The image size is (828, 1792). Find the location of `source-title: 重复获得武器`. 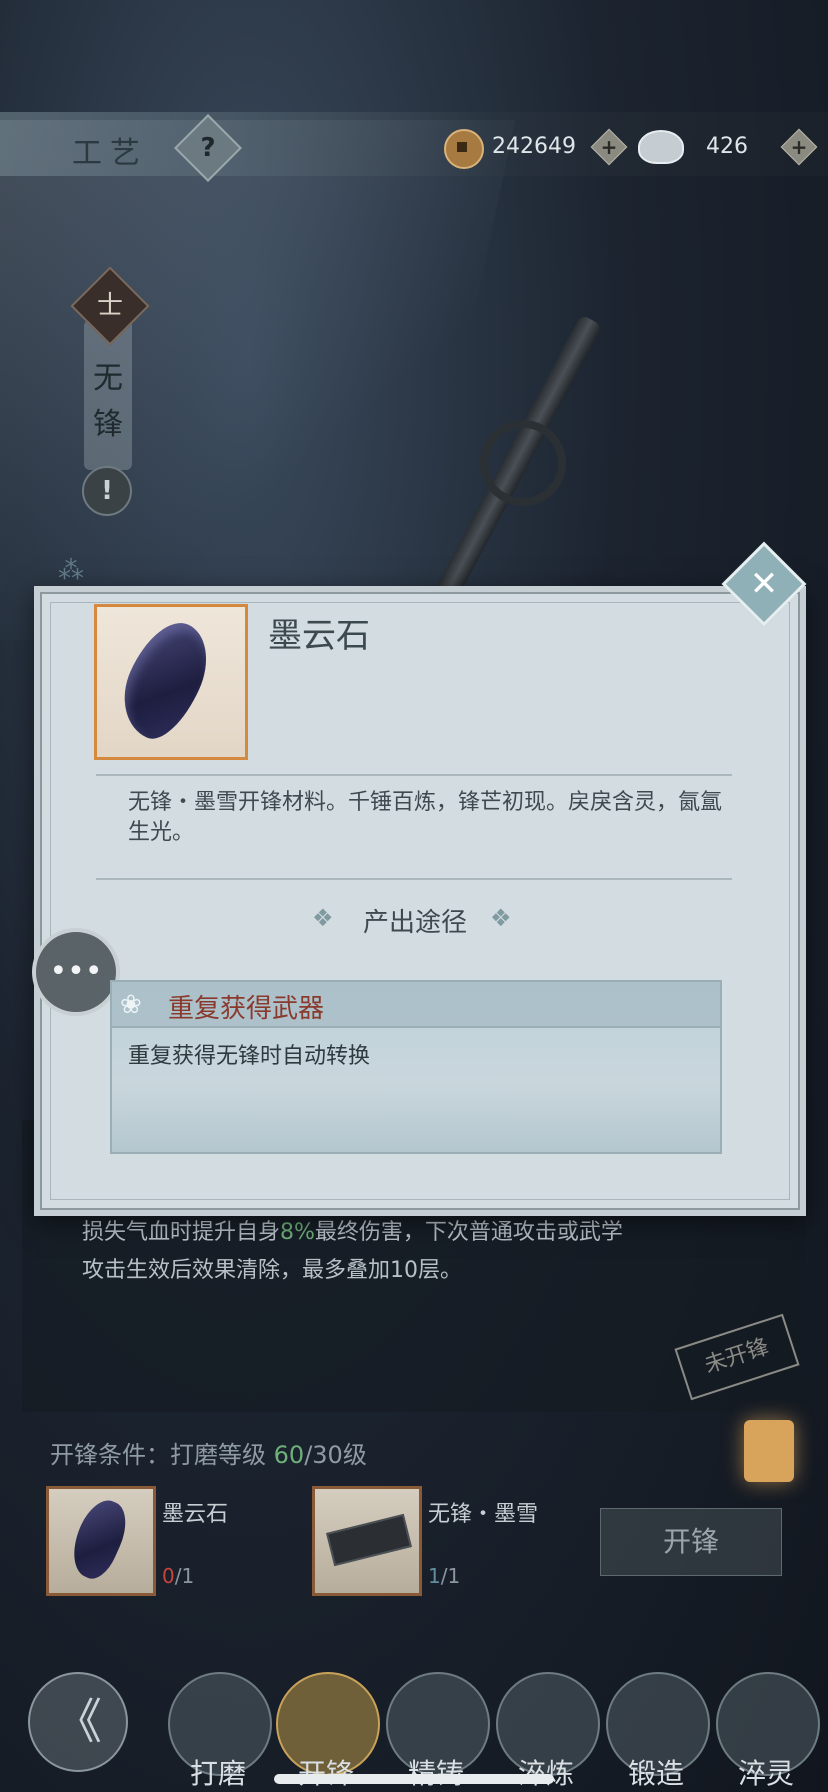

source-title: 重复获得武器 is located at coordinates (246, 1009).